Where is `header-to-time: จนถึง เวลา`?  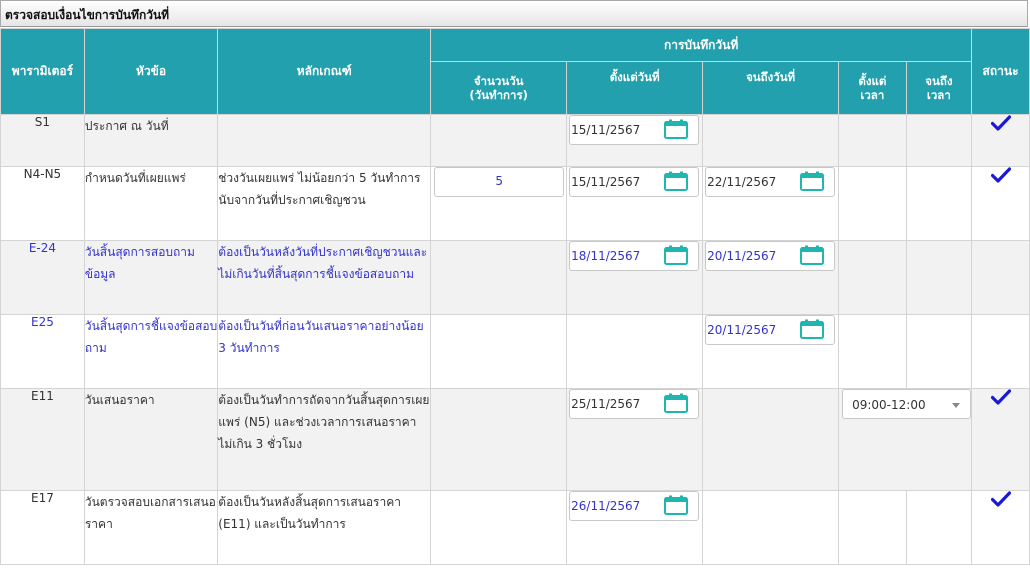
header-to-time: จนถึง เวลา is located at coordinates (939, 88).